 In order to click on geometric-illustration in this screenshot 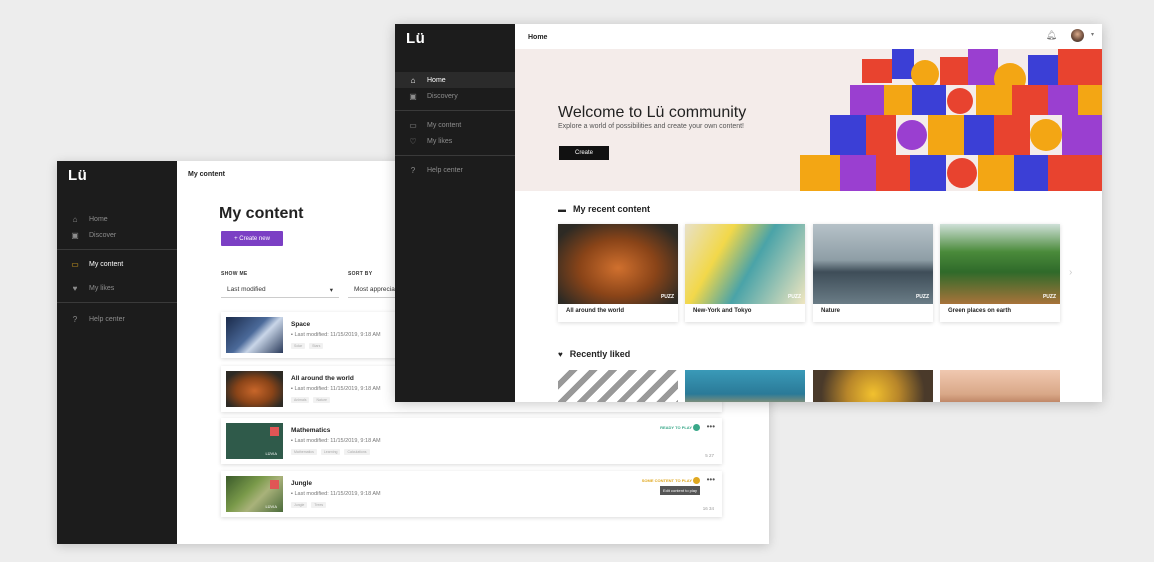, I will do `click(951, 120)`.